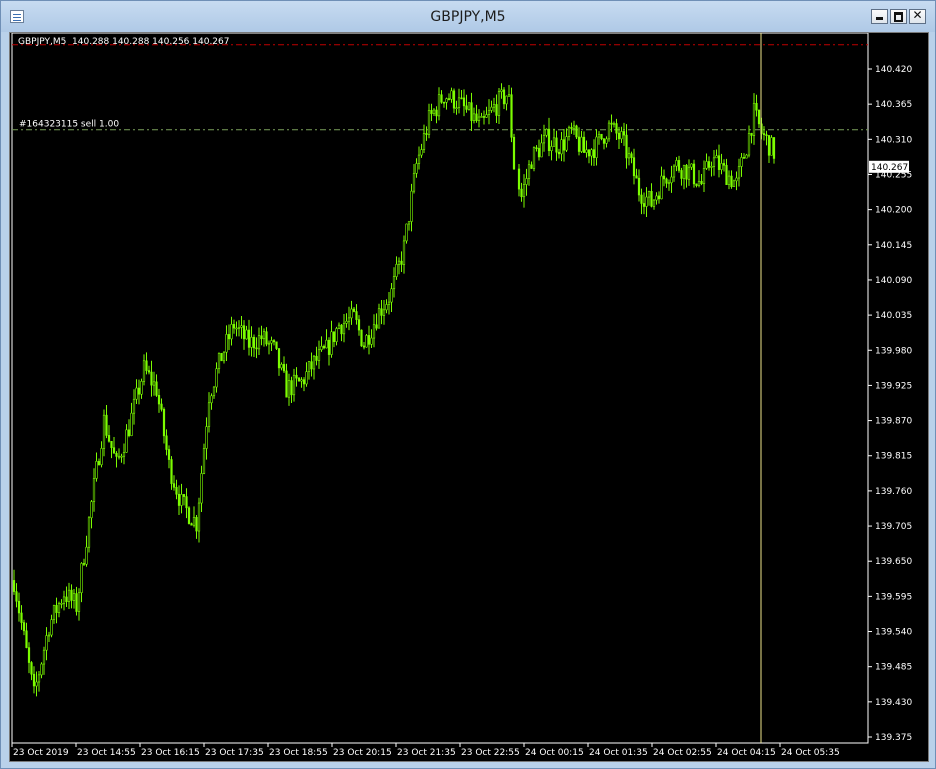 The image size is (936, 769). What do you see at coordinates (893, 140) in the screenshot?
I see `y-tick-label: 140.310` at bounding box center [893, 140].